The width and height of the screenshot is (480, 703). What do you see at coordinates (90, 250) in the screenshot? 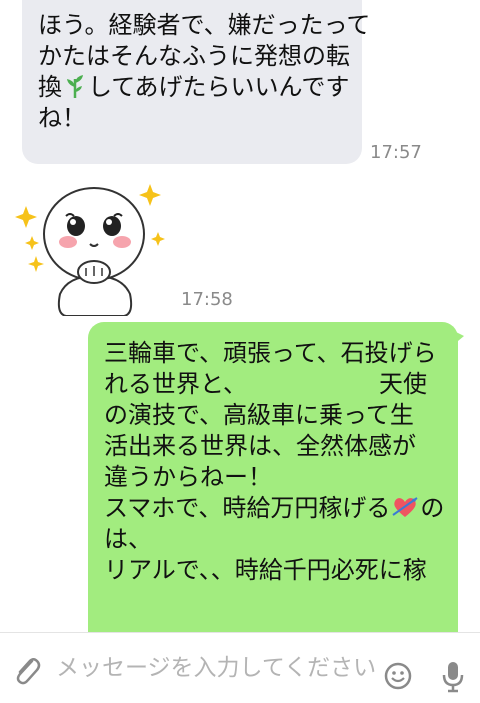
I see `character-sticker-icon` at bounding box center [90, 250].